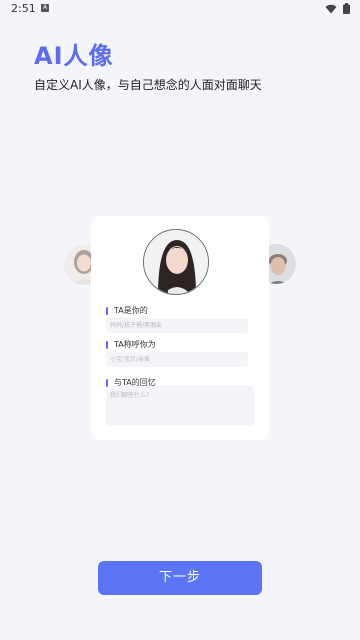 The height and width of the screenshot is (640, 360). What do you see at coordinates (23, 8) in the screenshot?
I see `status-time: 2:51` at bounding box center [23, 8].